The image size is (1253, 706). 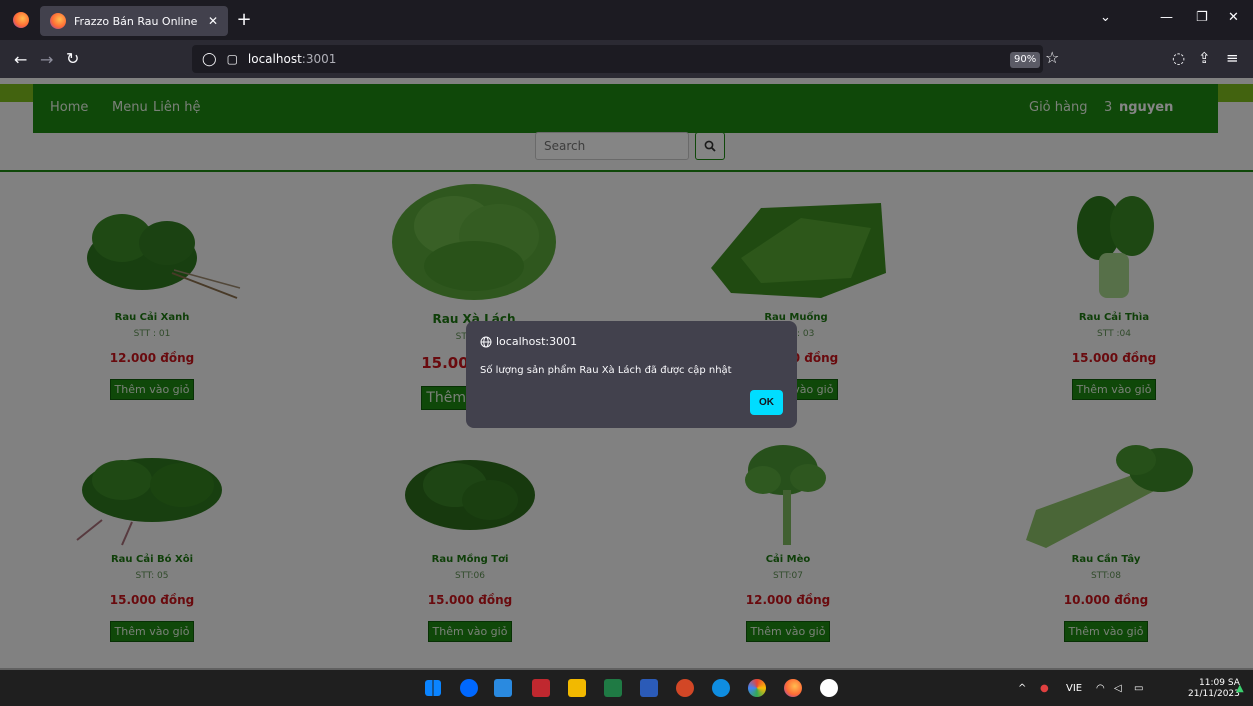 I want to click on url-bar: ◯ ▢ localhost:3001, so click(x=617, y=59).